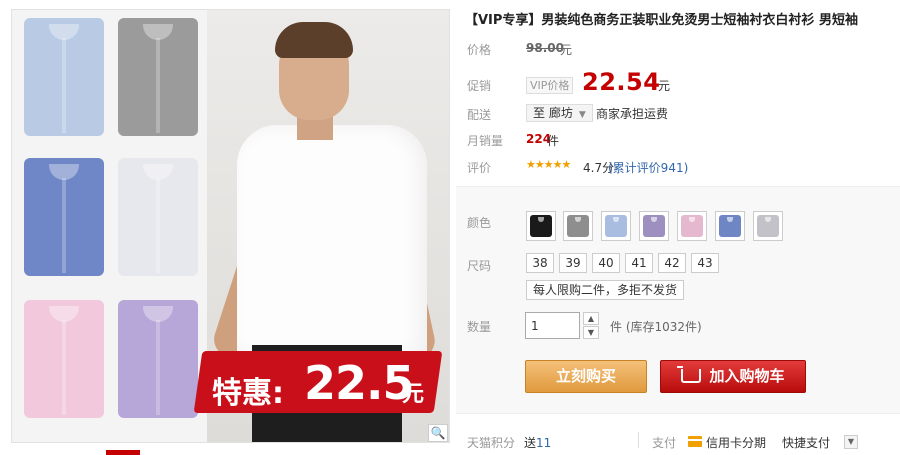  What do you see at coordinates (485, 141) in the screenshot?
I see `sales-label: 月销量` at bounding box center [485, 141].